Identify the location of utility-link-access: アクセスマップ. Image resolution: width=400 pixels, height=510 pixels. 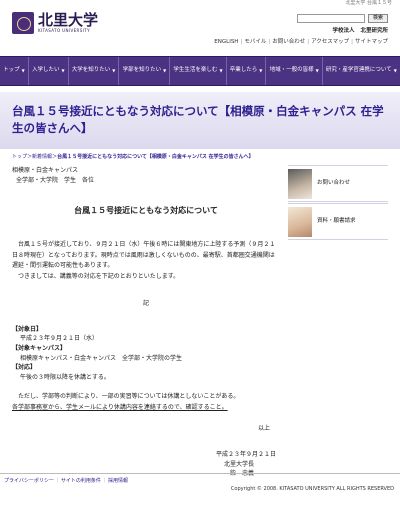
(330, 42).